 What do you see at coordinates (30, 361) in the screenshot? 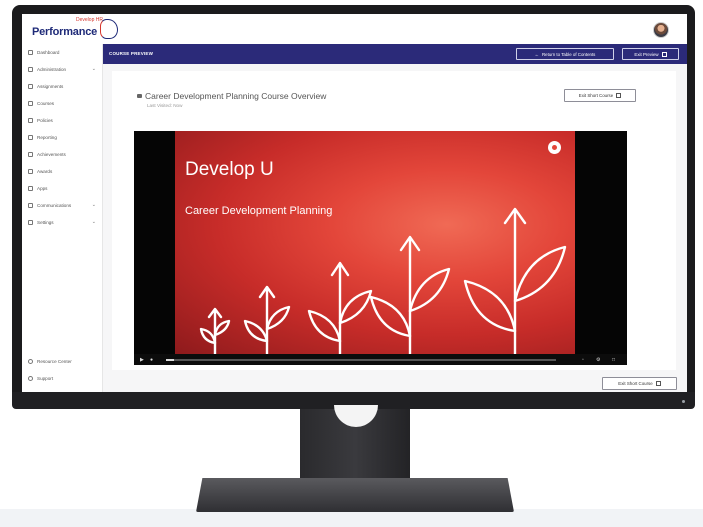
I see `resource-center-icon` at bounding box center [30, 361].